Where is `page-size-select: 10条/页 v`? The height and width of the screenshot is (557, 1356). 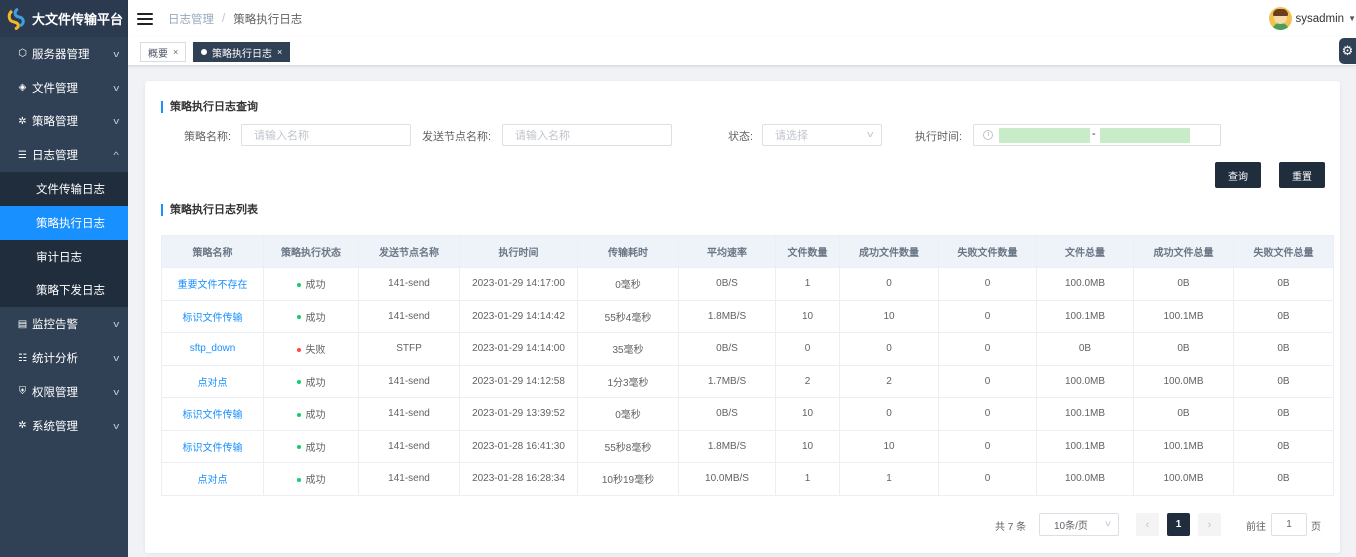
page-size-select: 10条/页 v is located at coordinates (1079, 524).